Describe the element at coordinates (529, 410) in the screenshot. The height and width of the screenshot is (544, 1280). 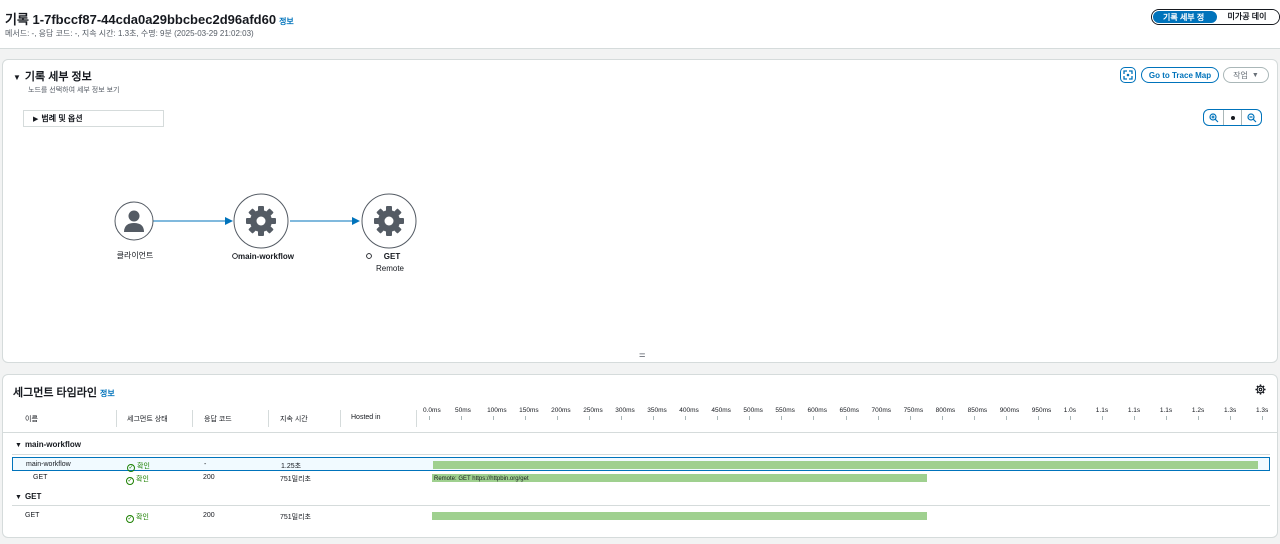
I see `axis-tick-label: 150ms` at that location.